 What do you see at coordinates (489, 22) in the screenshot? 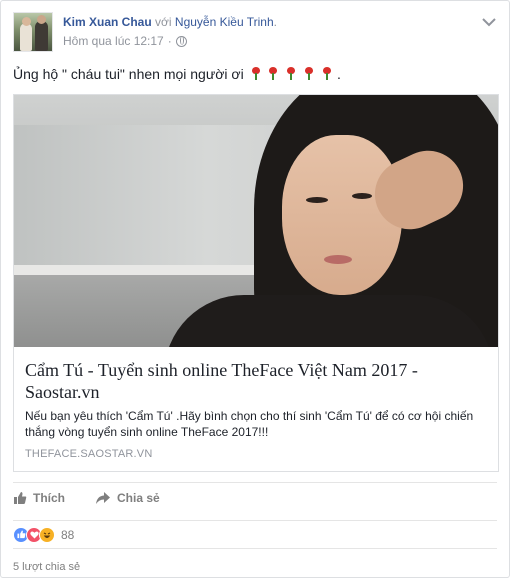
I see `chevron-down-icon` at bounding box center [489, 22].